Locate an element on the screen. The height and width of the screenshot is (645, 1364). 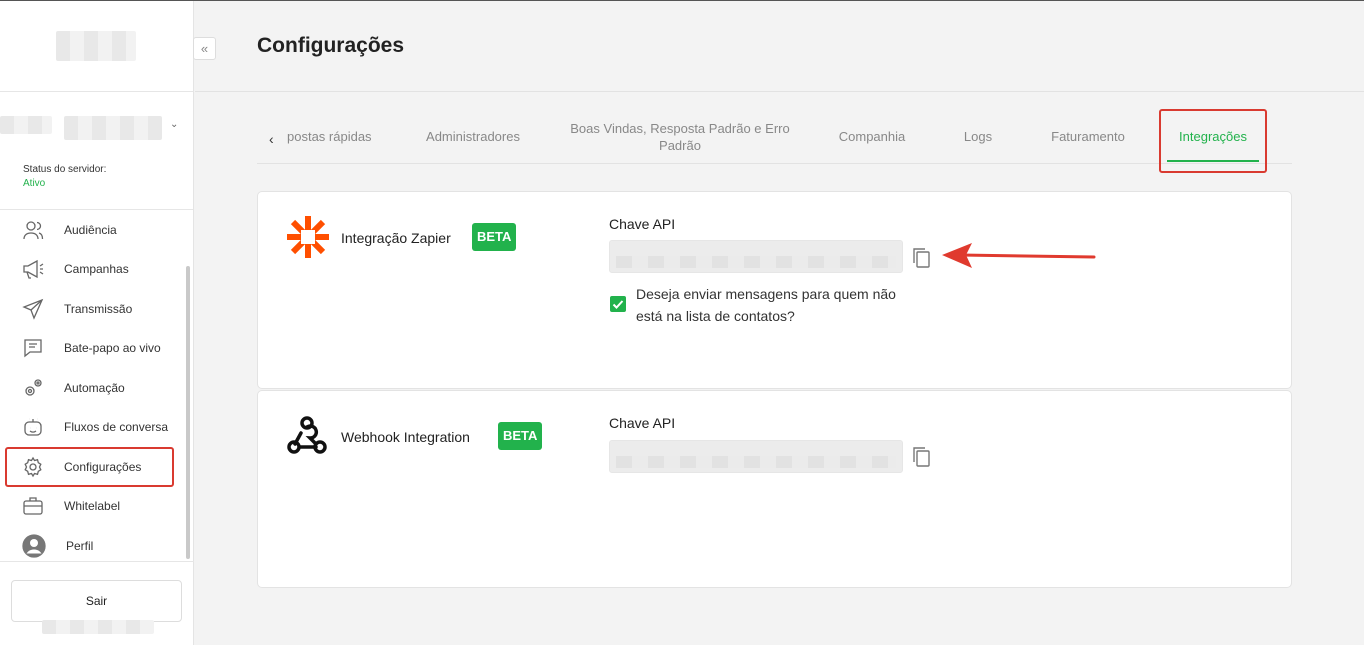
sidebar-item-label: Fluxos de conversa is located at coordinates (116, 427).